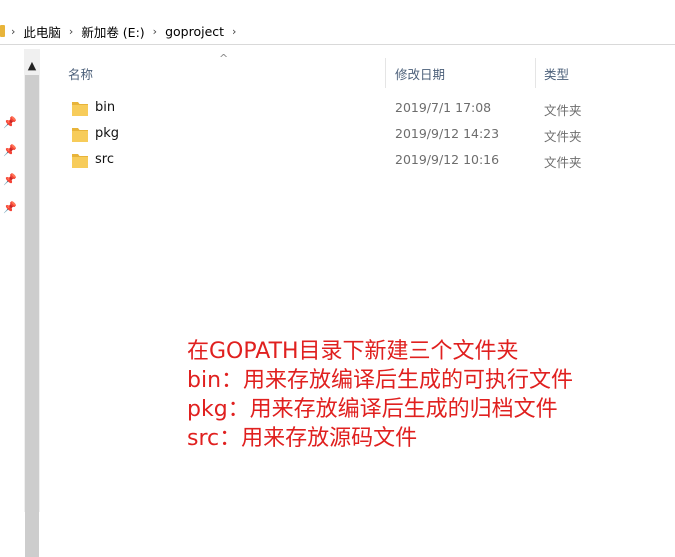  What do you see at coordinates (594, 73) in the screenshot?
I see `column-type: 类型` at bounding box center [594, 73].